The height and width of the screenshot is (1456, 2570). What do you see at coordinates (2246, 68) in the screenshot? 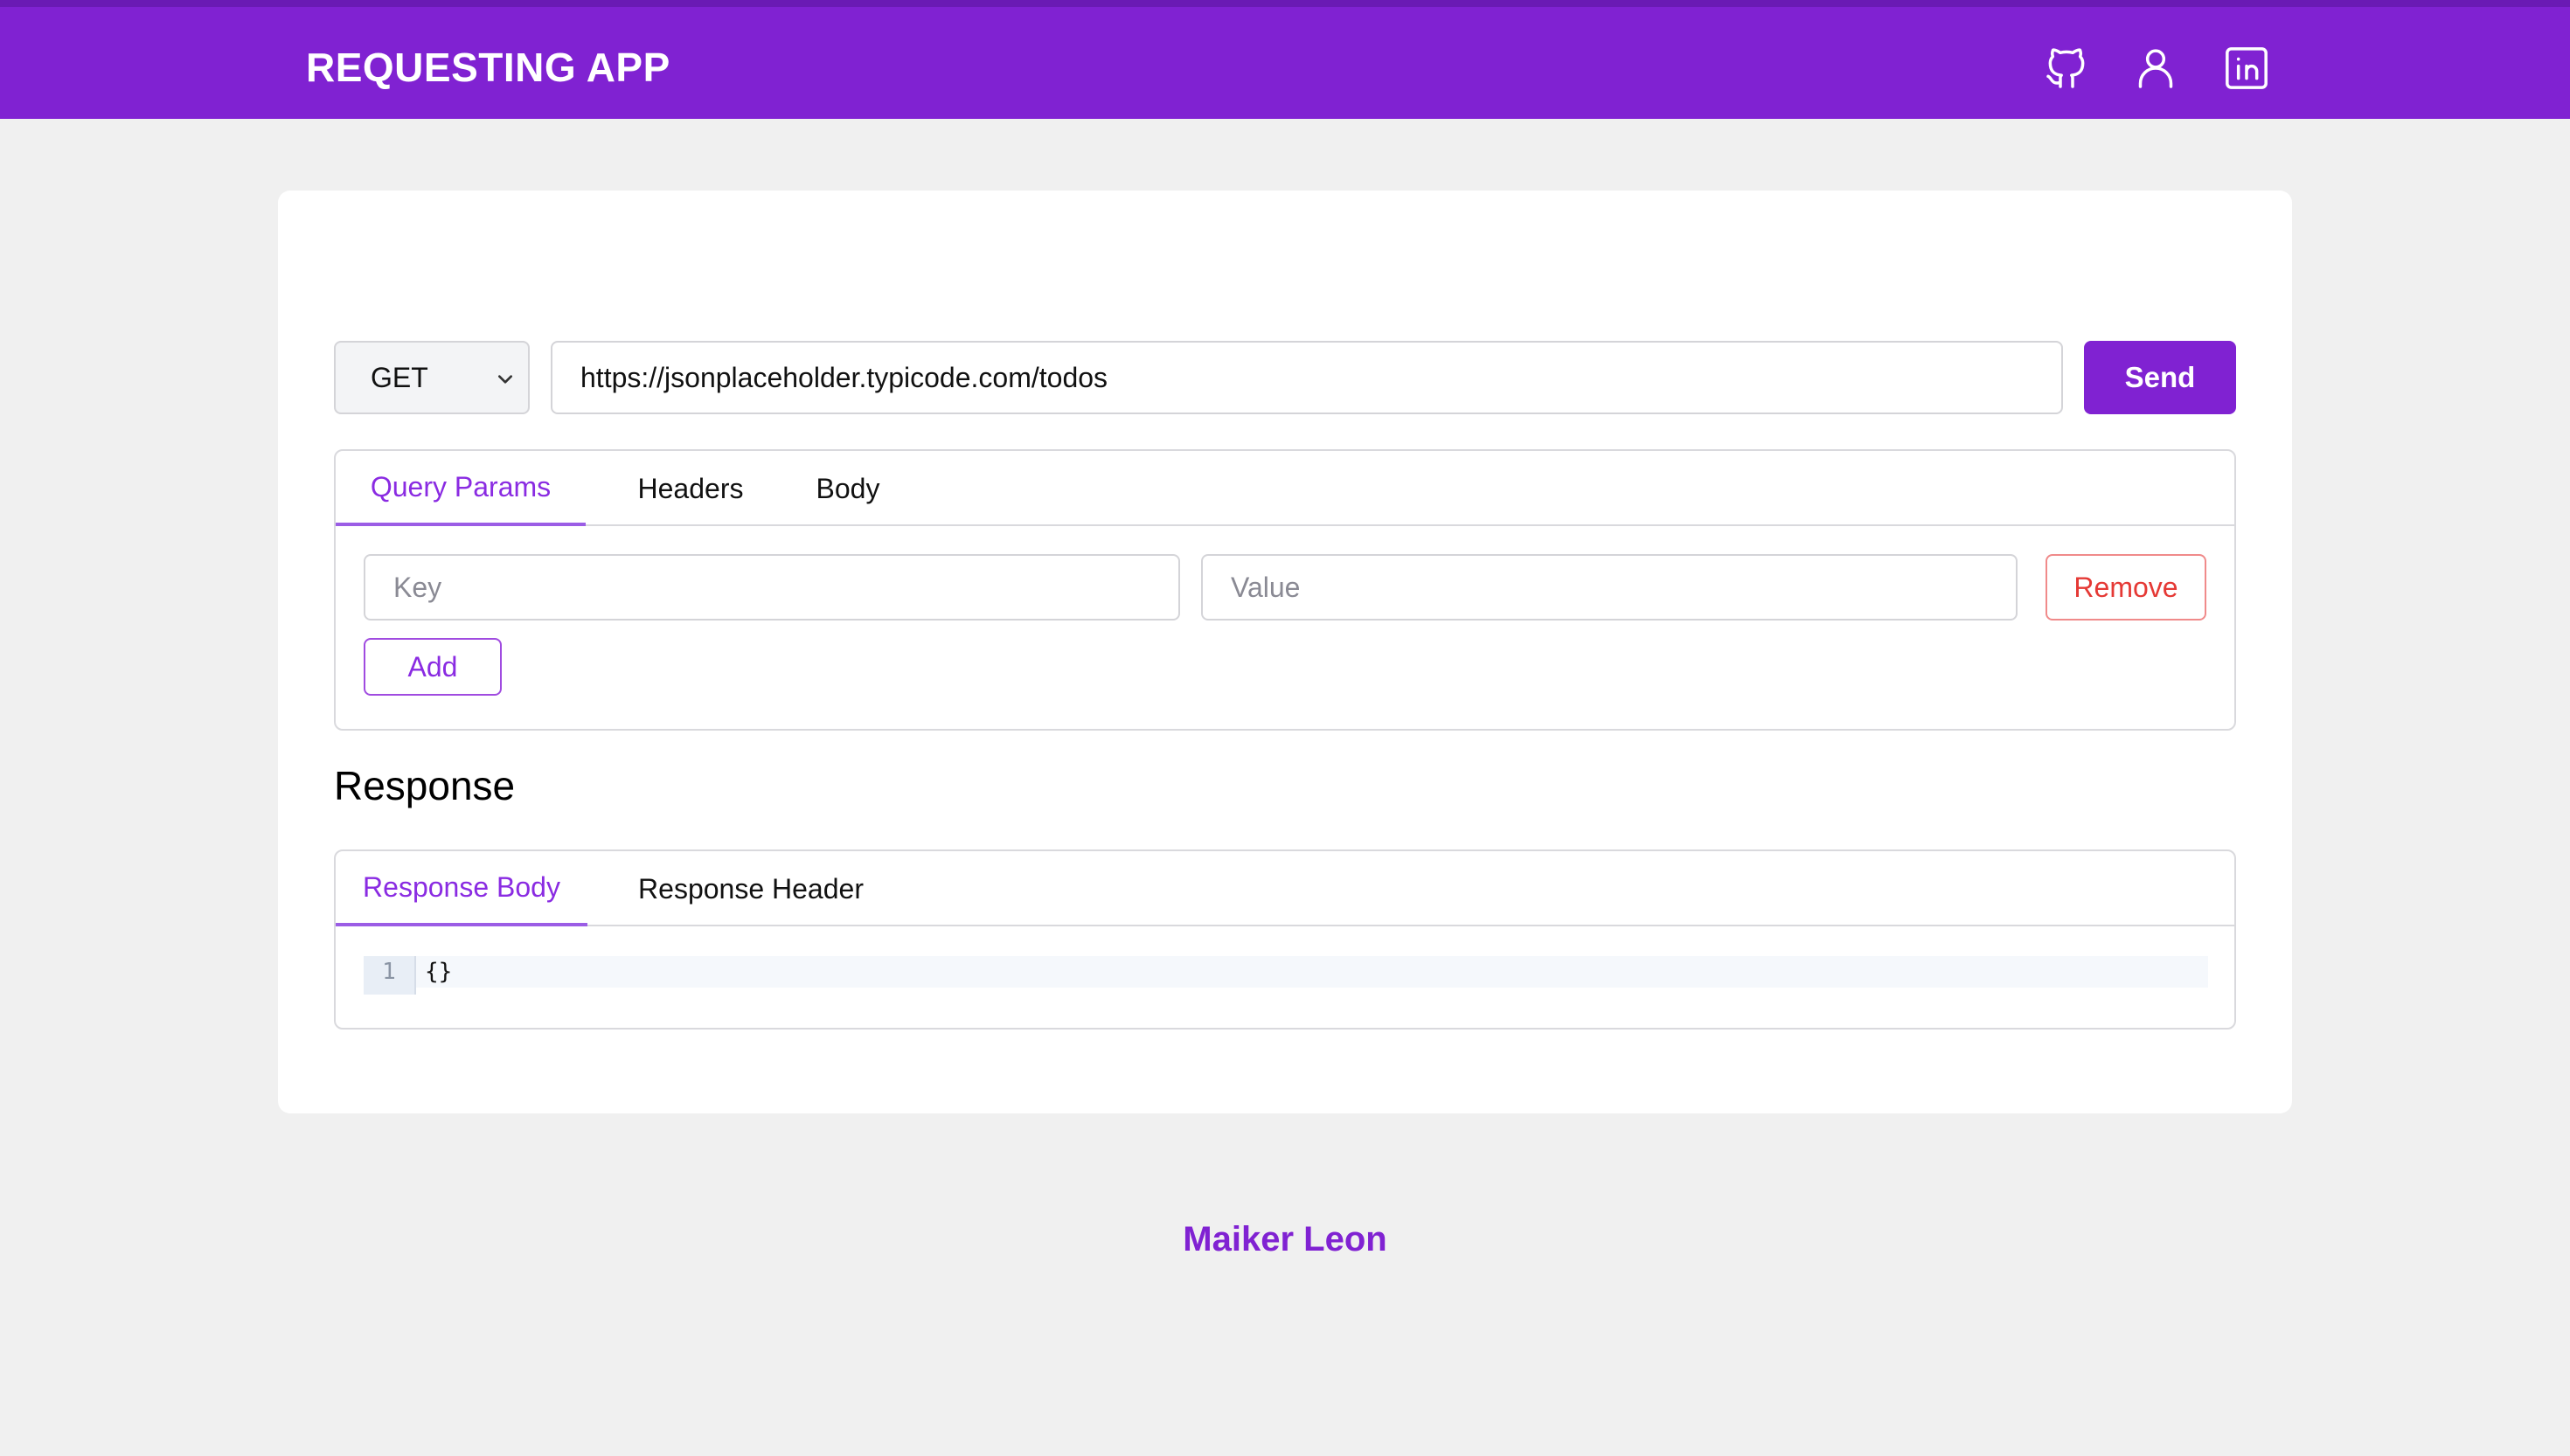
I see `linkedin-icon` at bounding box center [2246, 68].